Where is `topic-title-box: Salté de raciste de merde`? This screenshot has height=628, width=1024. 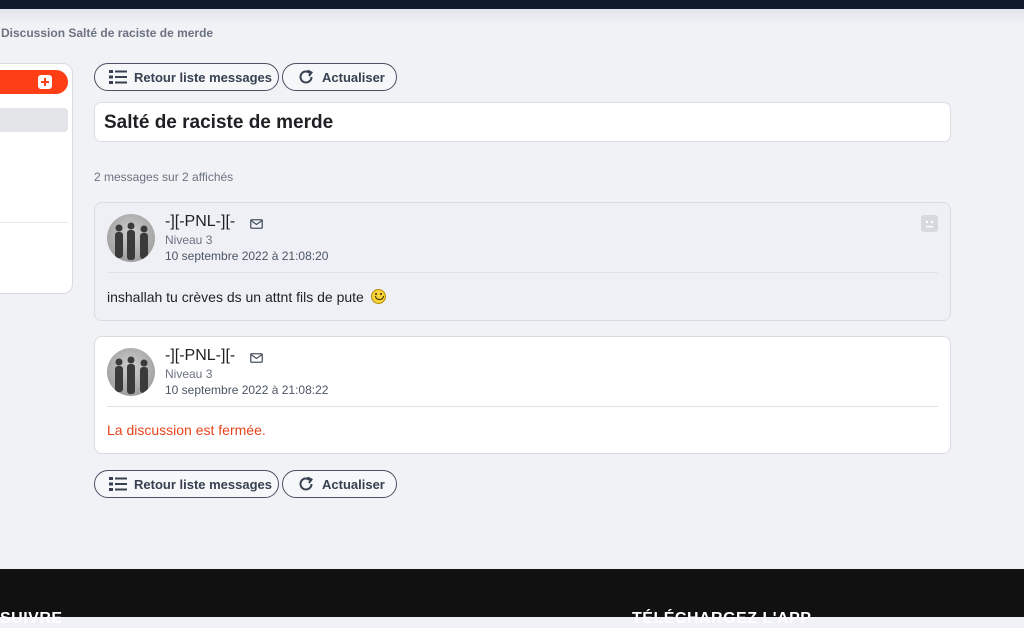
topic-title-box: Salté de raciste de merde is located at coordinates (522, 122).